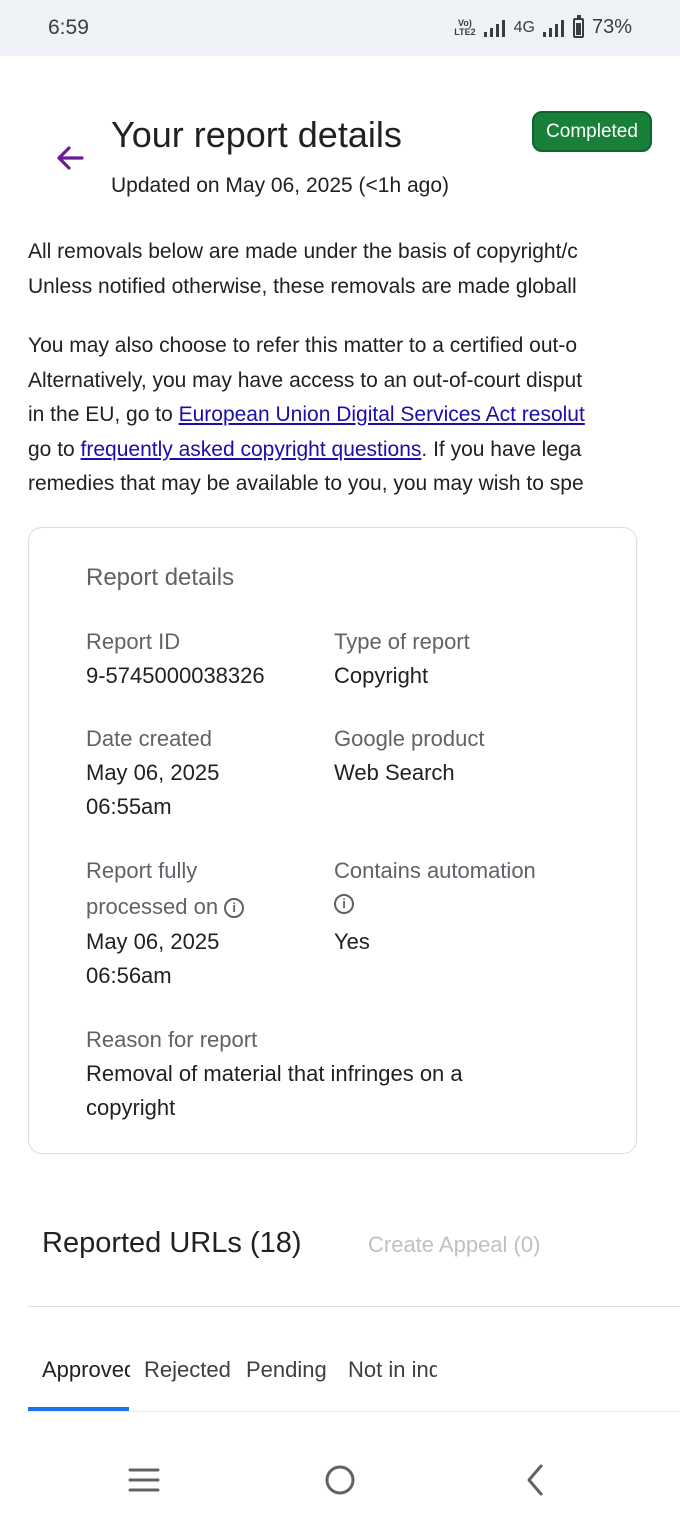  I want to click on signal-icon, so click(494, 28).